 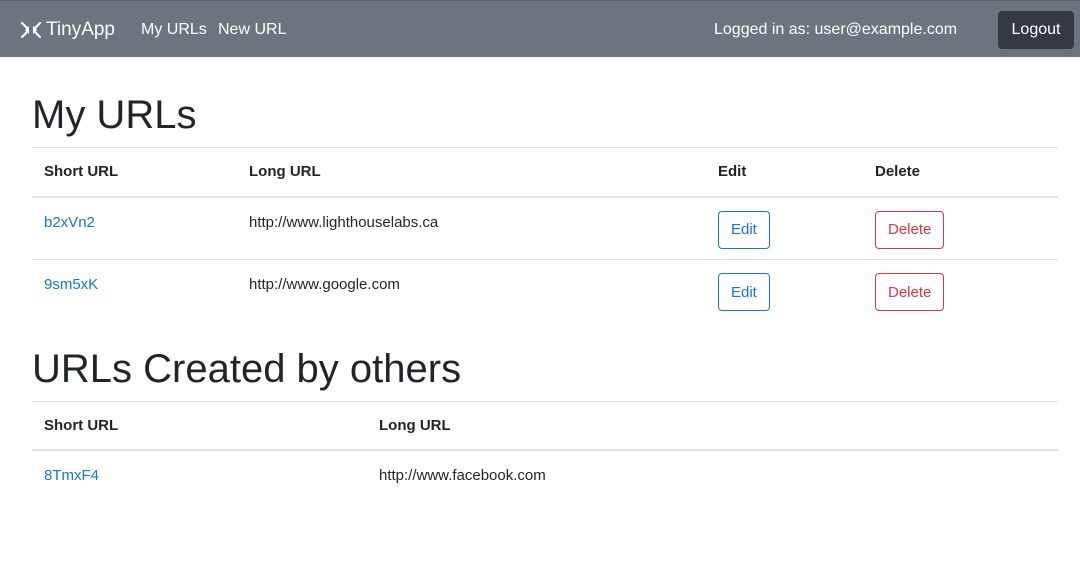 What do you see at coordinates (114, 115) in the screenshot?
I see `my-urls-heading: My URLs` at bounding box center [114, 115].